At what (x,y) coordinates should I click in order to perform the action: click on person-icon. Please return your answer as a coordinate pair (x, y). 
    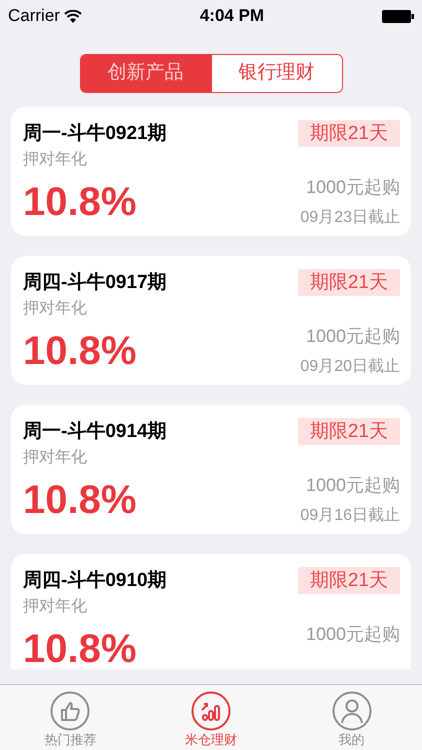
    Looking at the image, I should click on (352, 711).